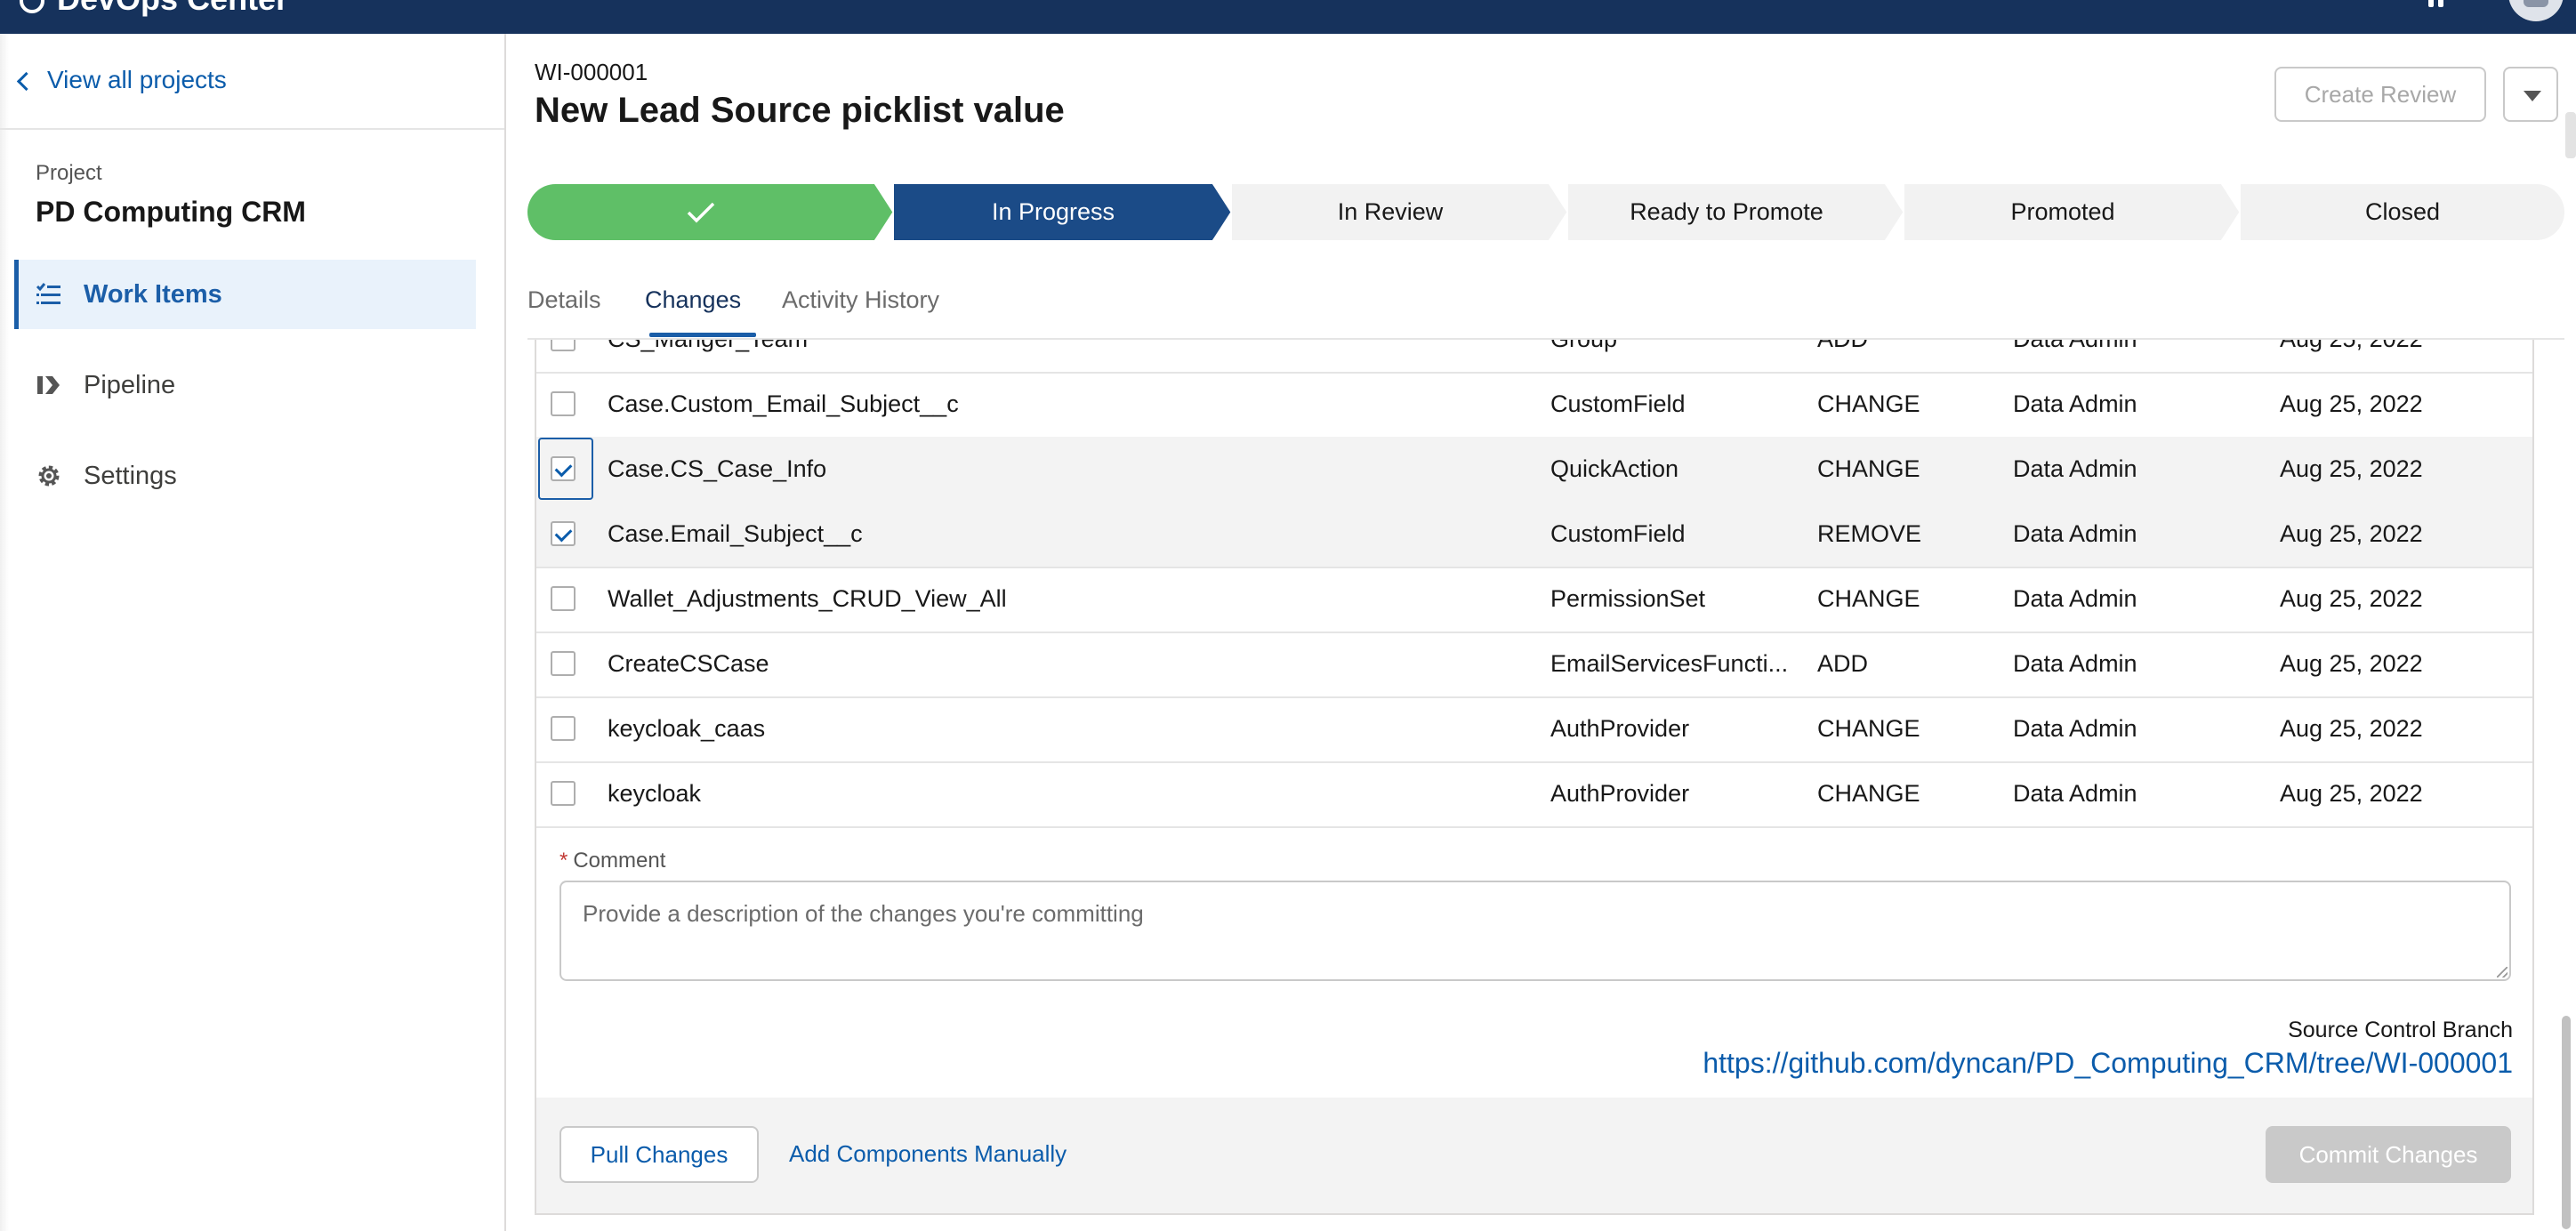  Describe the element at coordinates (591, 72) in the screenshot. I see `work-item-id: WI-000001` at that location.